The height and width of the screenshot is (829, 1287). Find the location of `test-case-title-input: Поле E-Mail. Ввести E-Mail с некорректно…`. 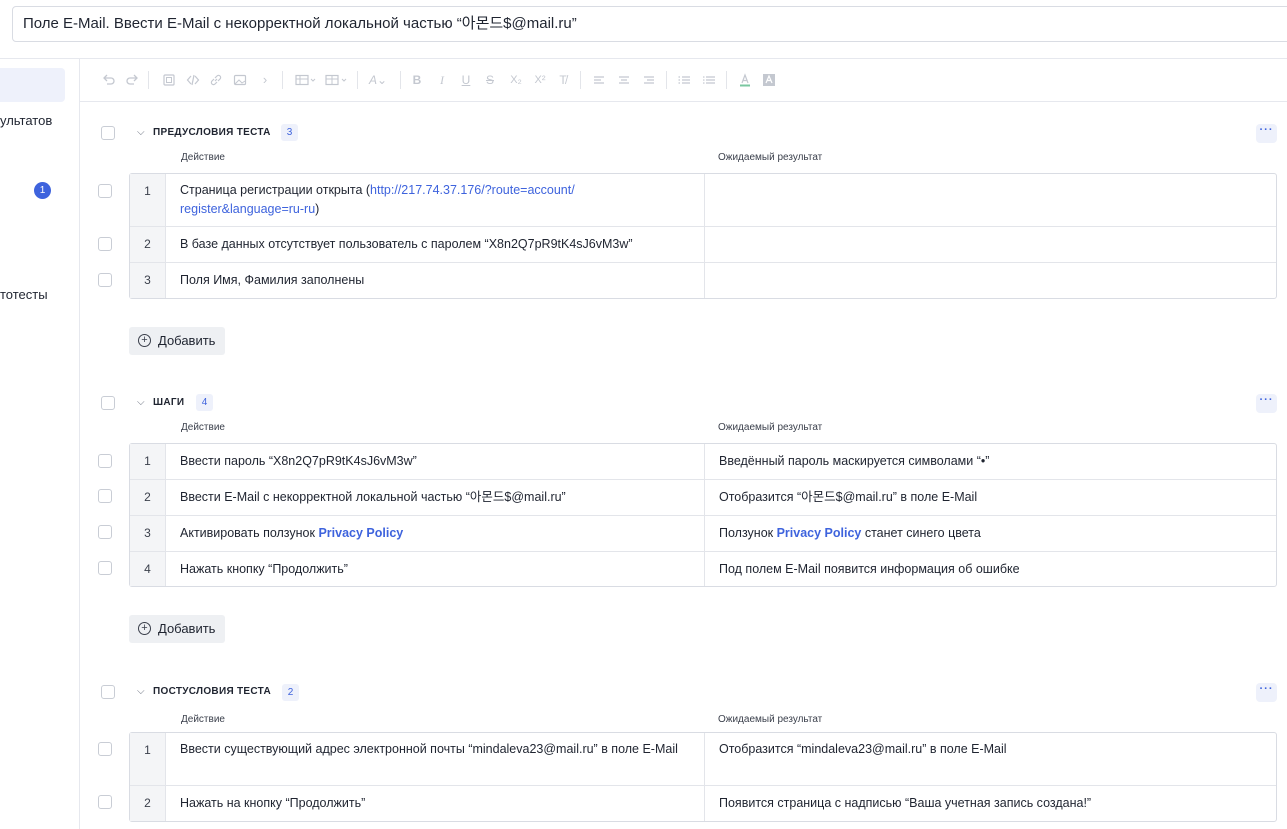

test-case-title-input: Поле E-Mail. Ввести E-Mail с некорректно… is located at coordinates (649, 24).